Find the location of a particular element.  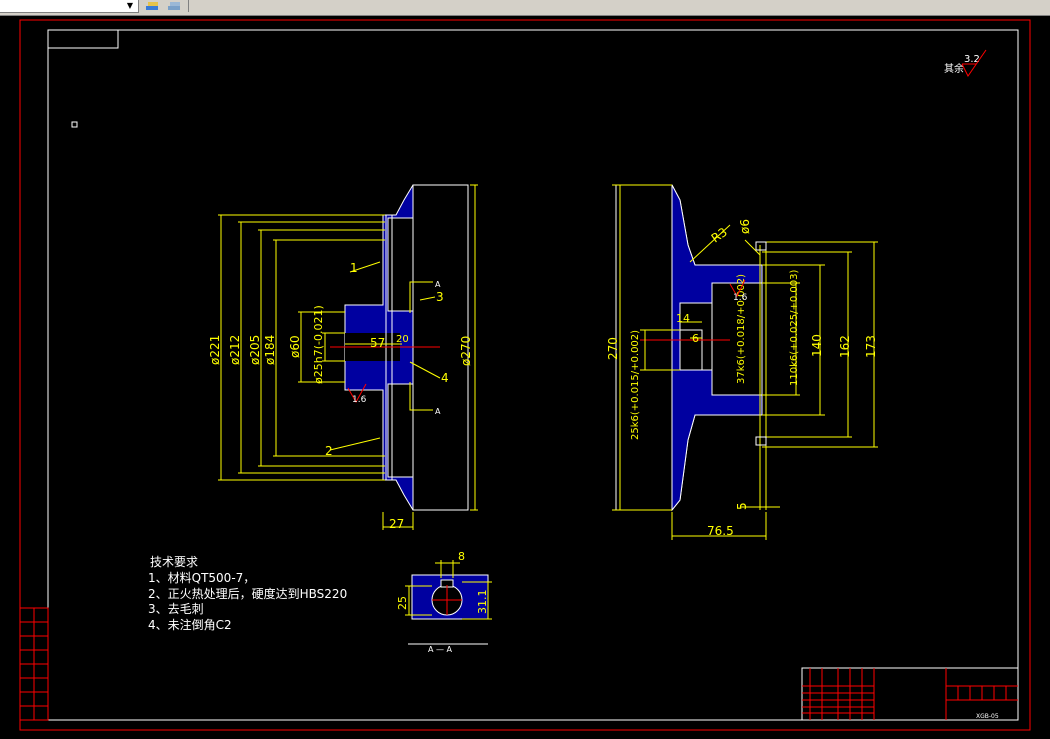

dim-76-5: 76.5 is located at coordinates (720, 531).